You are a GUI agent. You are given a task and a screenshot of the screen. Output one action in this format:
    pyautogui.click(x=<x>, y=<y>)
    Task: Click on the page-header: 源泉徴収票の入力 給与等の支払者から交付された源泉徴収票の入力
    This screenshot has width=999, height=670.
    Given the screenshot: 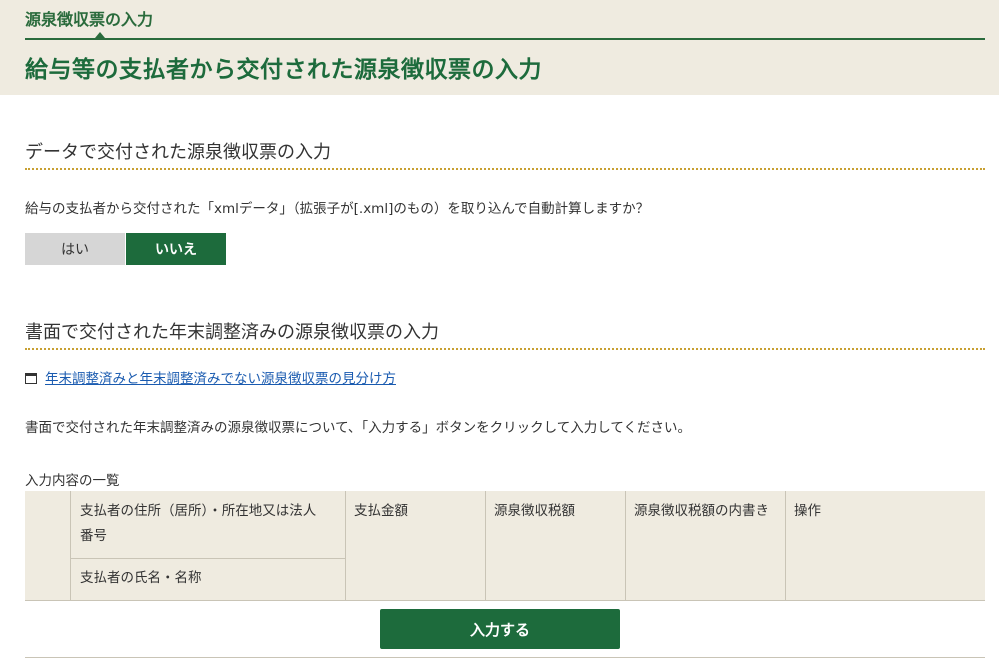 What is the action you would take?
    pyautogui.click(x=499, y=47)
    